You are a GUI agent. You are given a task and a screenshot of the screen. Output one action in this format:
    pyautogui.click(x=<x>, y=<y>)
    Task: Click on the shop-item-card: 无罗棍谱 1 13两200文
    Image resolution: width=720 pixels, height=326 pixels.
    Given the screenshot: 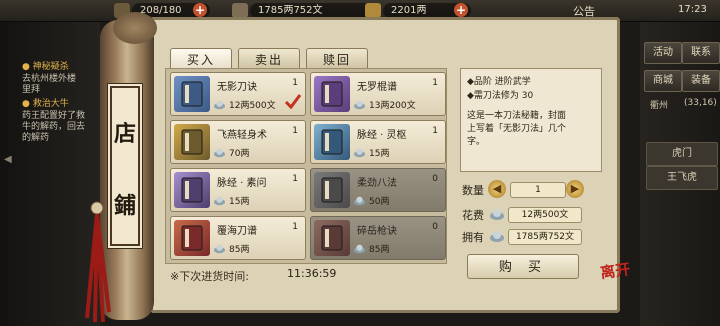 What is the action you would take?
    pyautogui.click(x=378, y=94)
    